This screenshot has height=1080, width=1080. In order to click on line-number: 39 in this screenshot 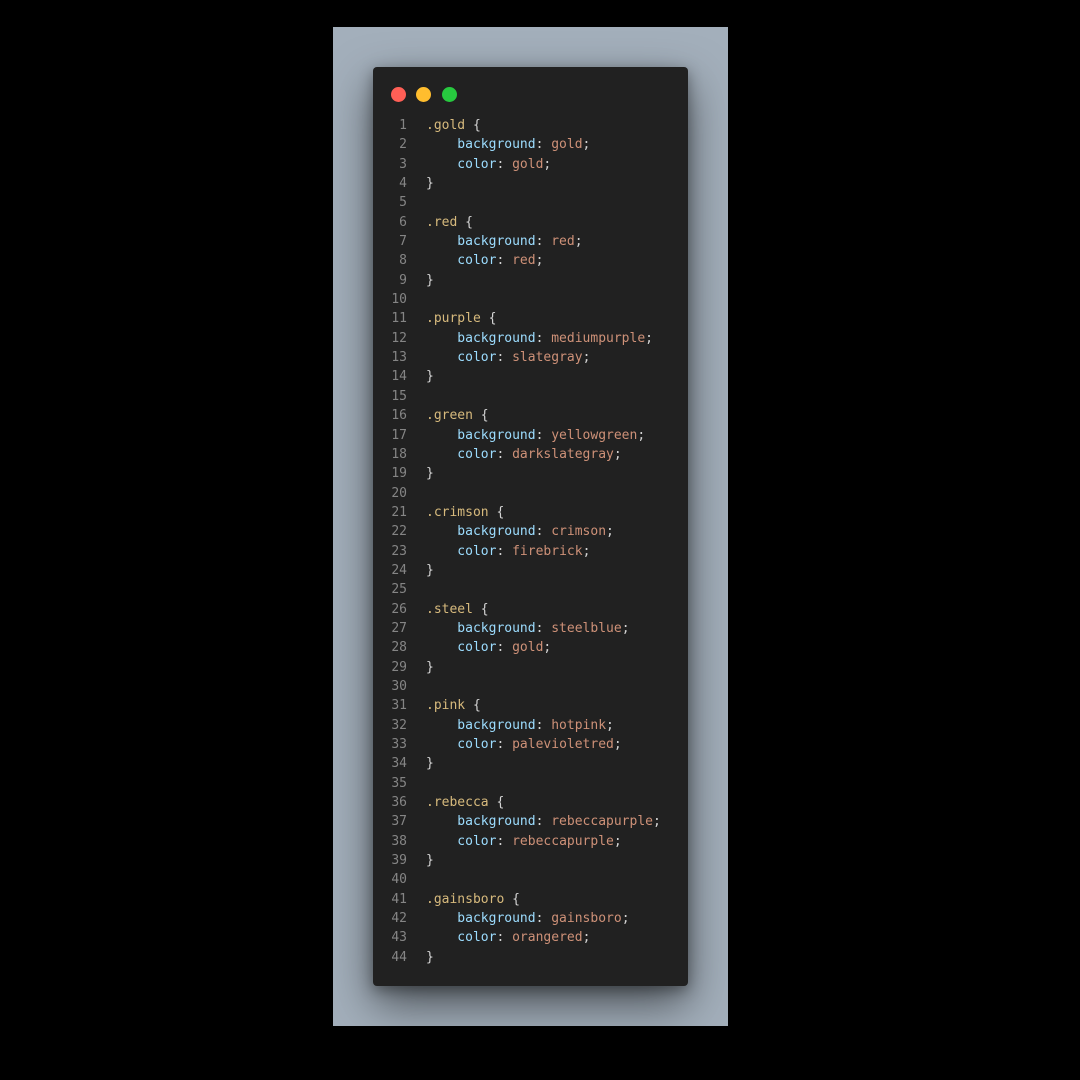, I will do `click(399, 861)`.